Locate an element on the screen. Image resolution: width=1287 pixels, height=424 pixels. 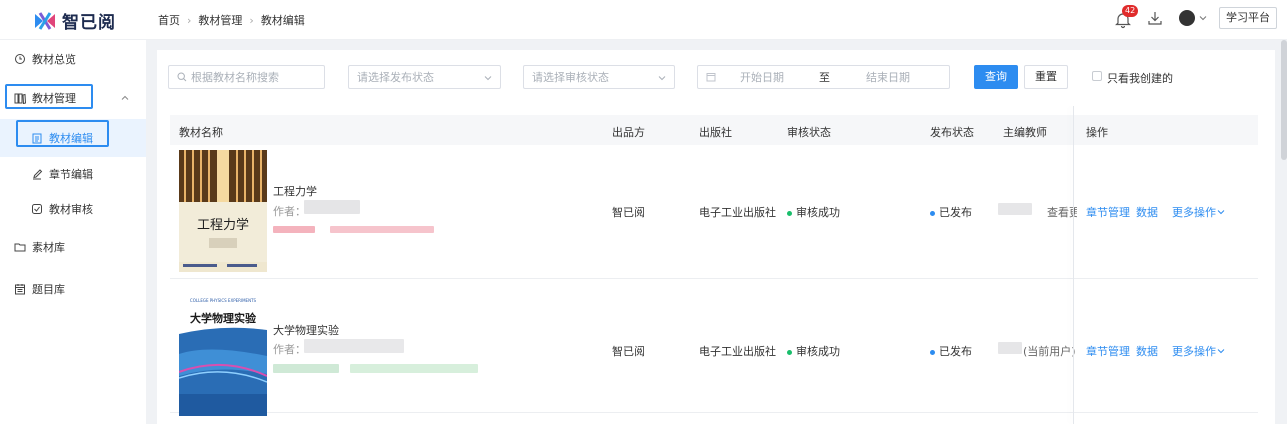
column-header-publish-status: 发布状态 is located at coordinates (952, 132).